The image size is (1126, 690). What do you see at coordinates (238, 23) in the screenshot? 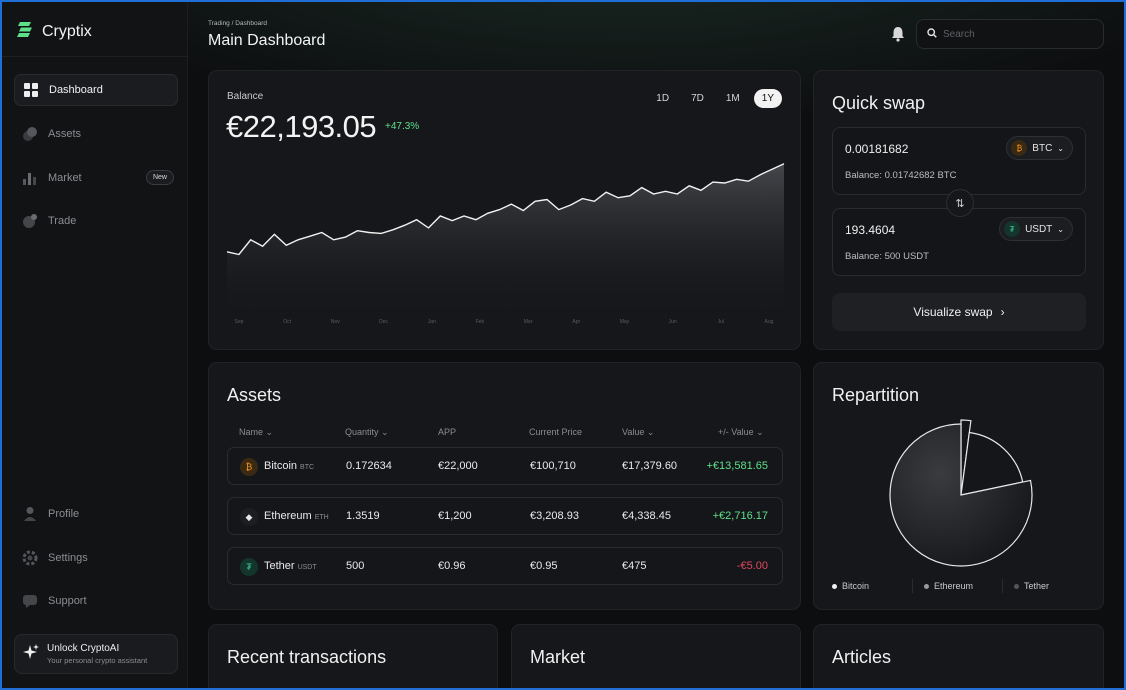
I see `breadcrumb: Trading / Dashboard` at bounding box center [238, 23].